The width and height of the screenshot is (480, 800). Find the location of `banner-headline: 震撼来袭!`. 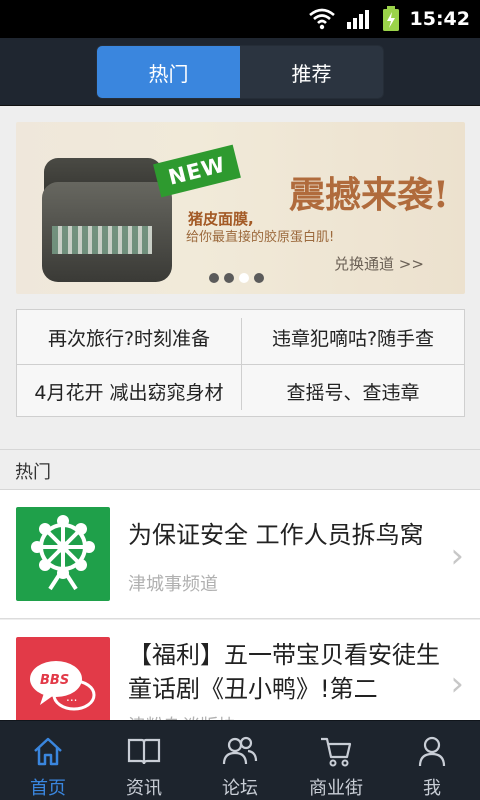

banner-headline: 震撼来袭! is located at coordinates (369, 195).